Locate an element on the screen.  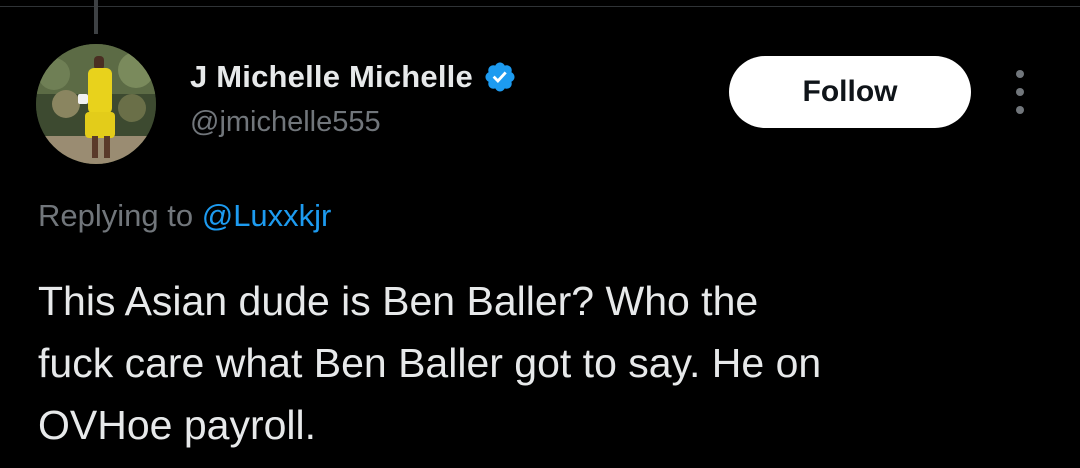
replying-to-line: Replying to @Luxxkjr is located at coordinates (184, 216).